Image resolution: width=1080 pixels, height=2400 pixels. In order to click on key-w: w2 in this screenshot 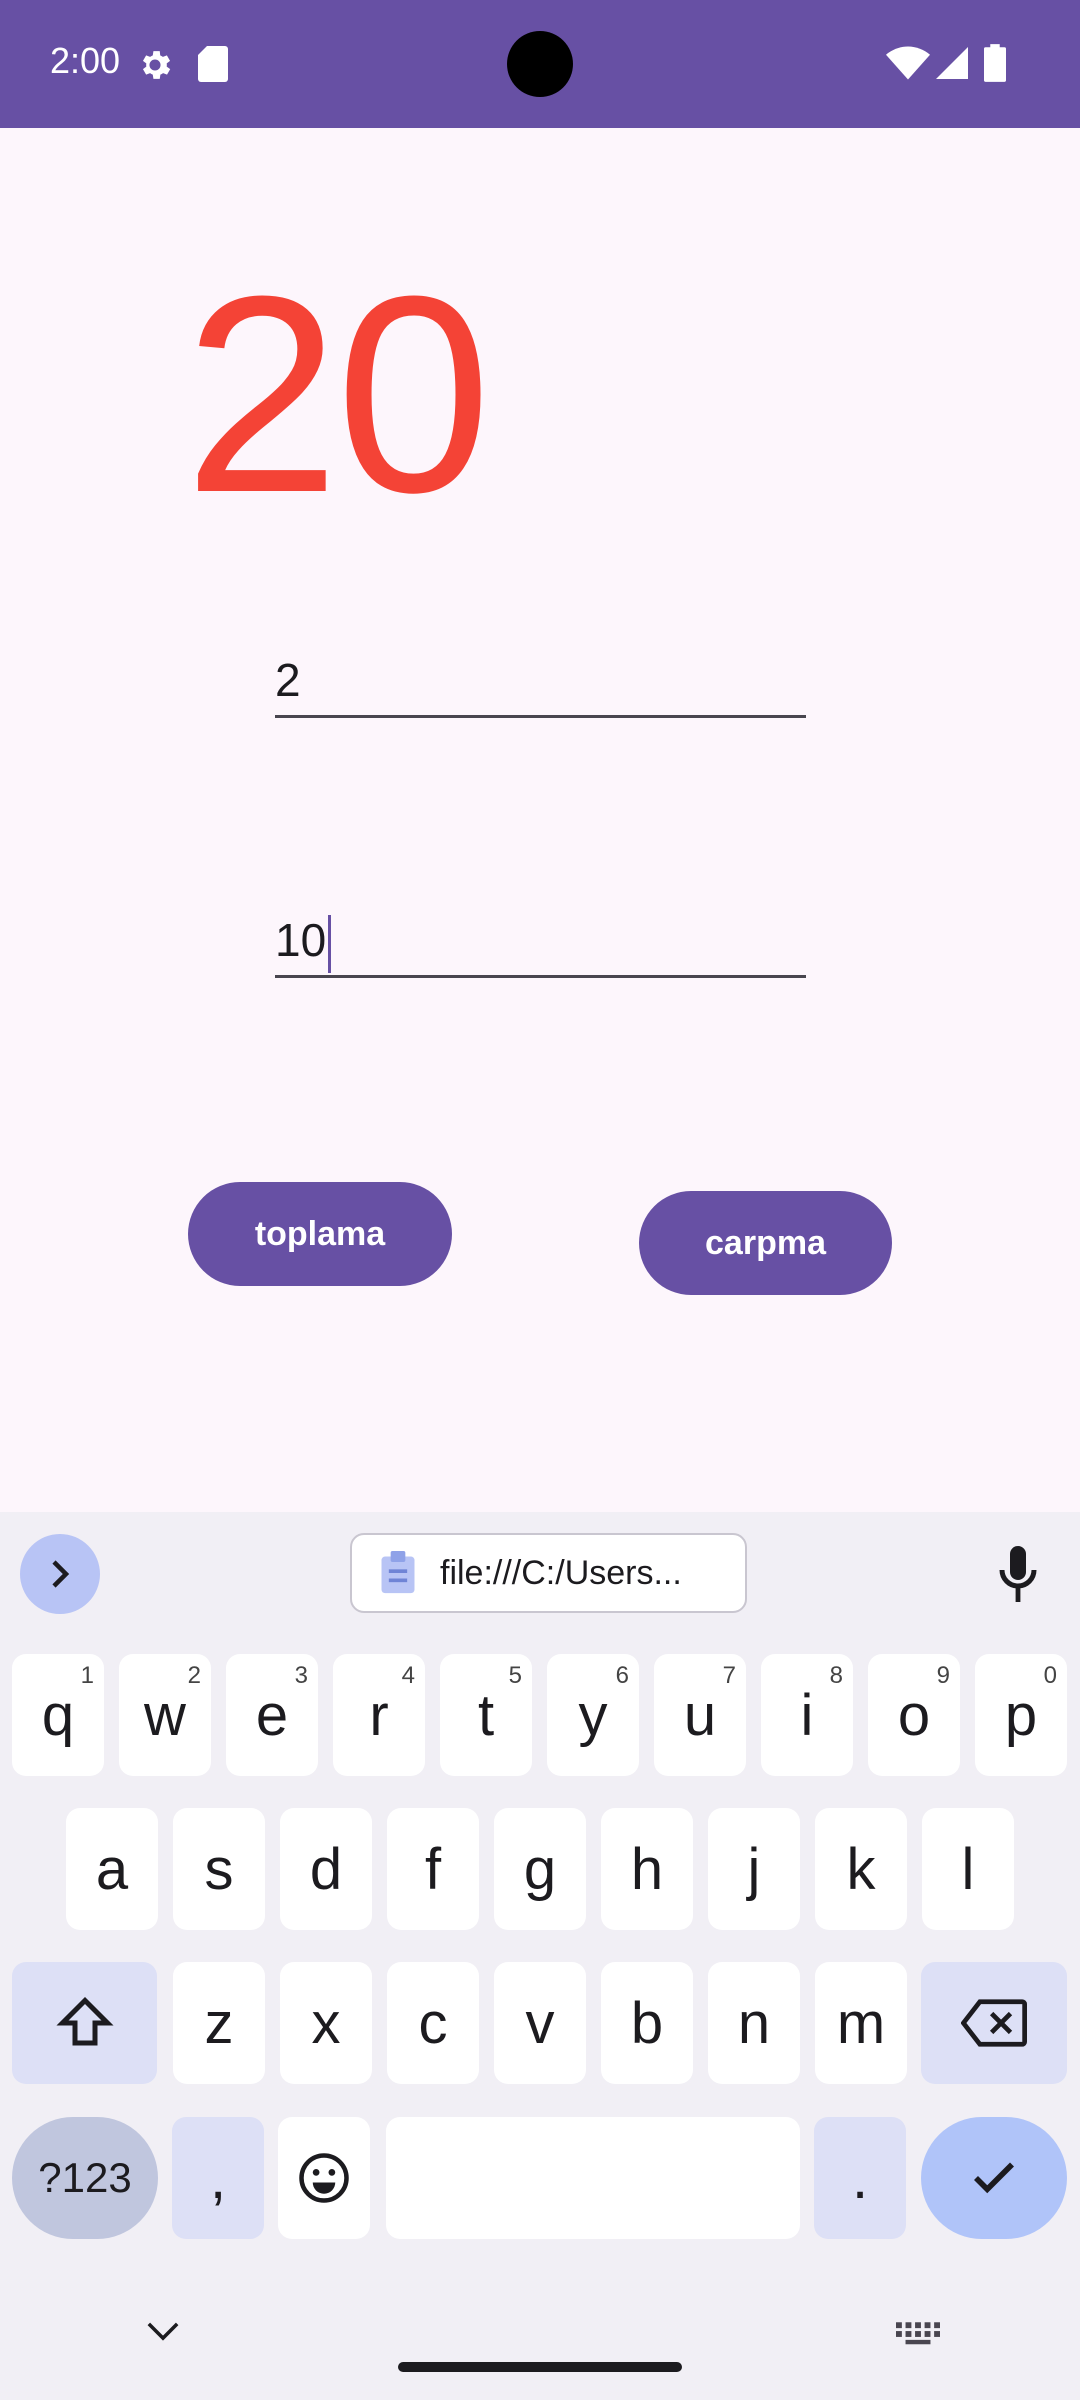, I will do `click(165, 1715)`.